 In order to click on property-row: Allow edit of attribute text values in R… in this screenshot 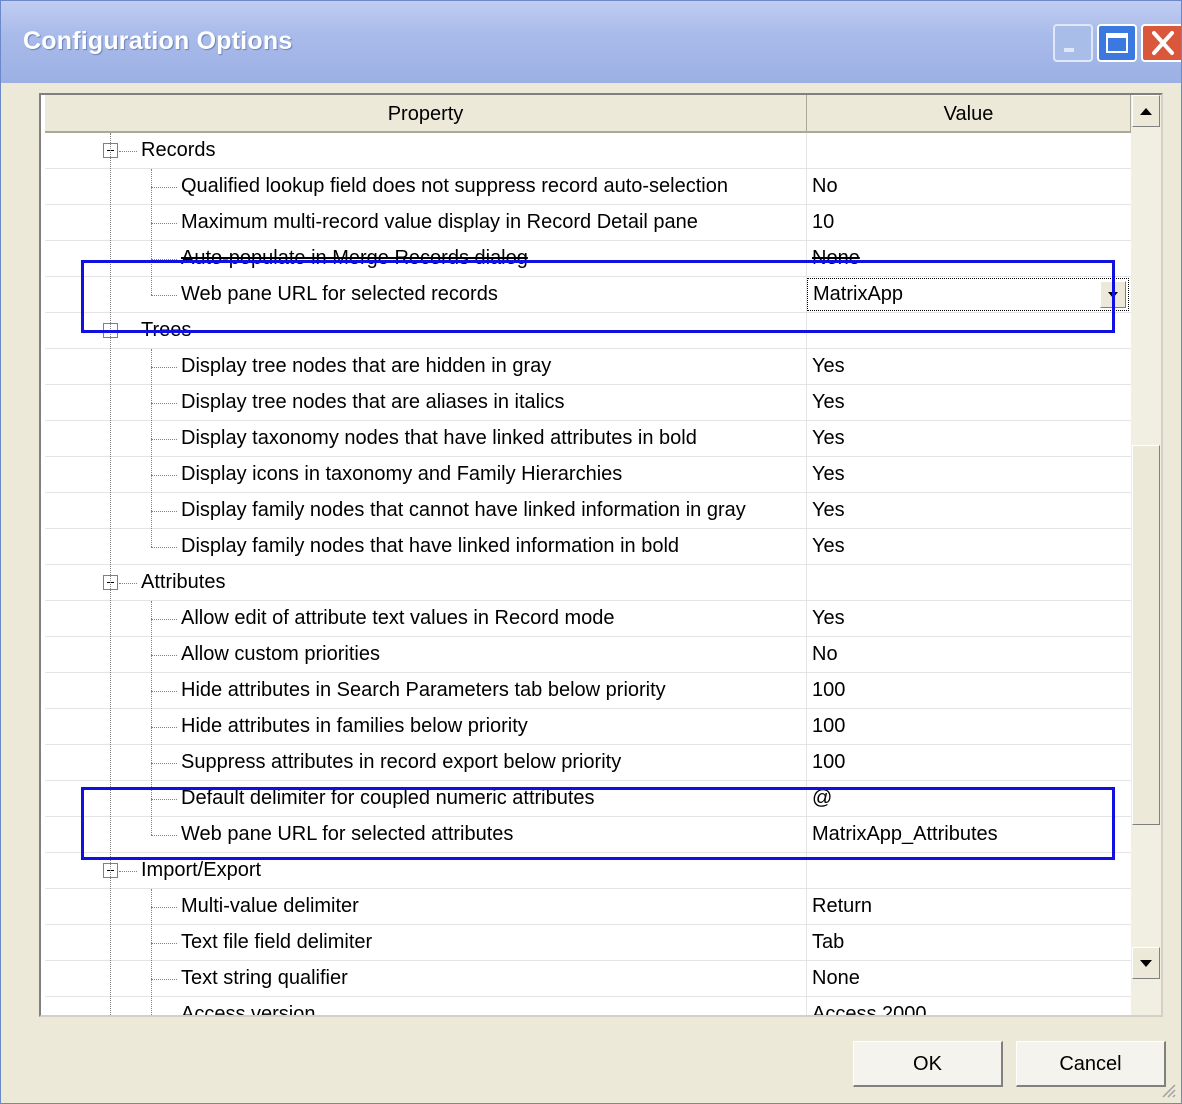, I will do `click(588, 619)`.